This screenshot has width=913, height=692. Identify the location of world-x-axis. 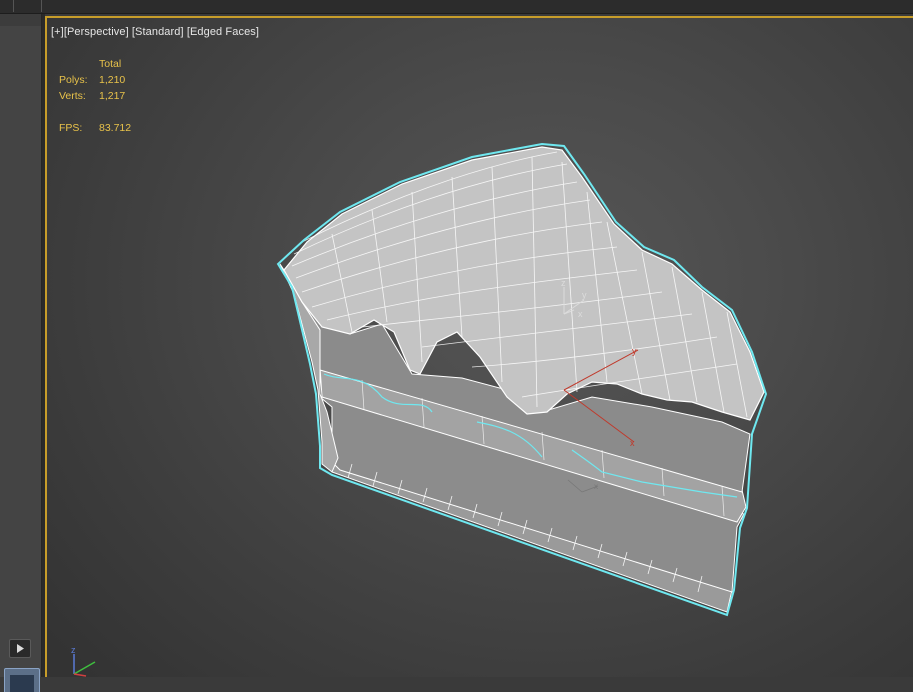
(80, 675).